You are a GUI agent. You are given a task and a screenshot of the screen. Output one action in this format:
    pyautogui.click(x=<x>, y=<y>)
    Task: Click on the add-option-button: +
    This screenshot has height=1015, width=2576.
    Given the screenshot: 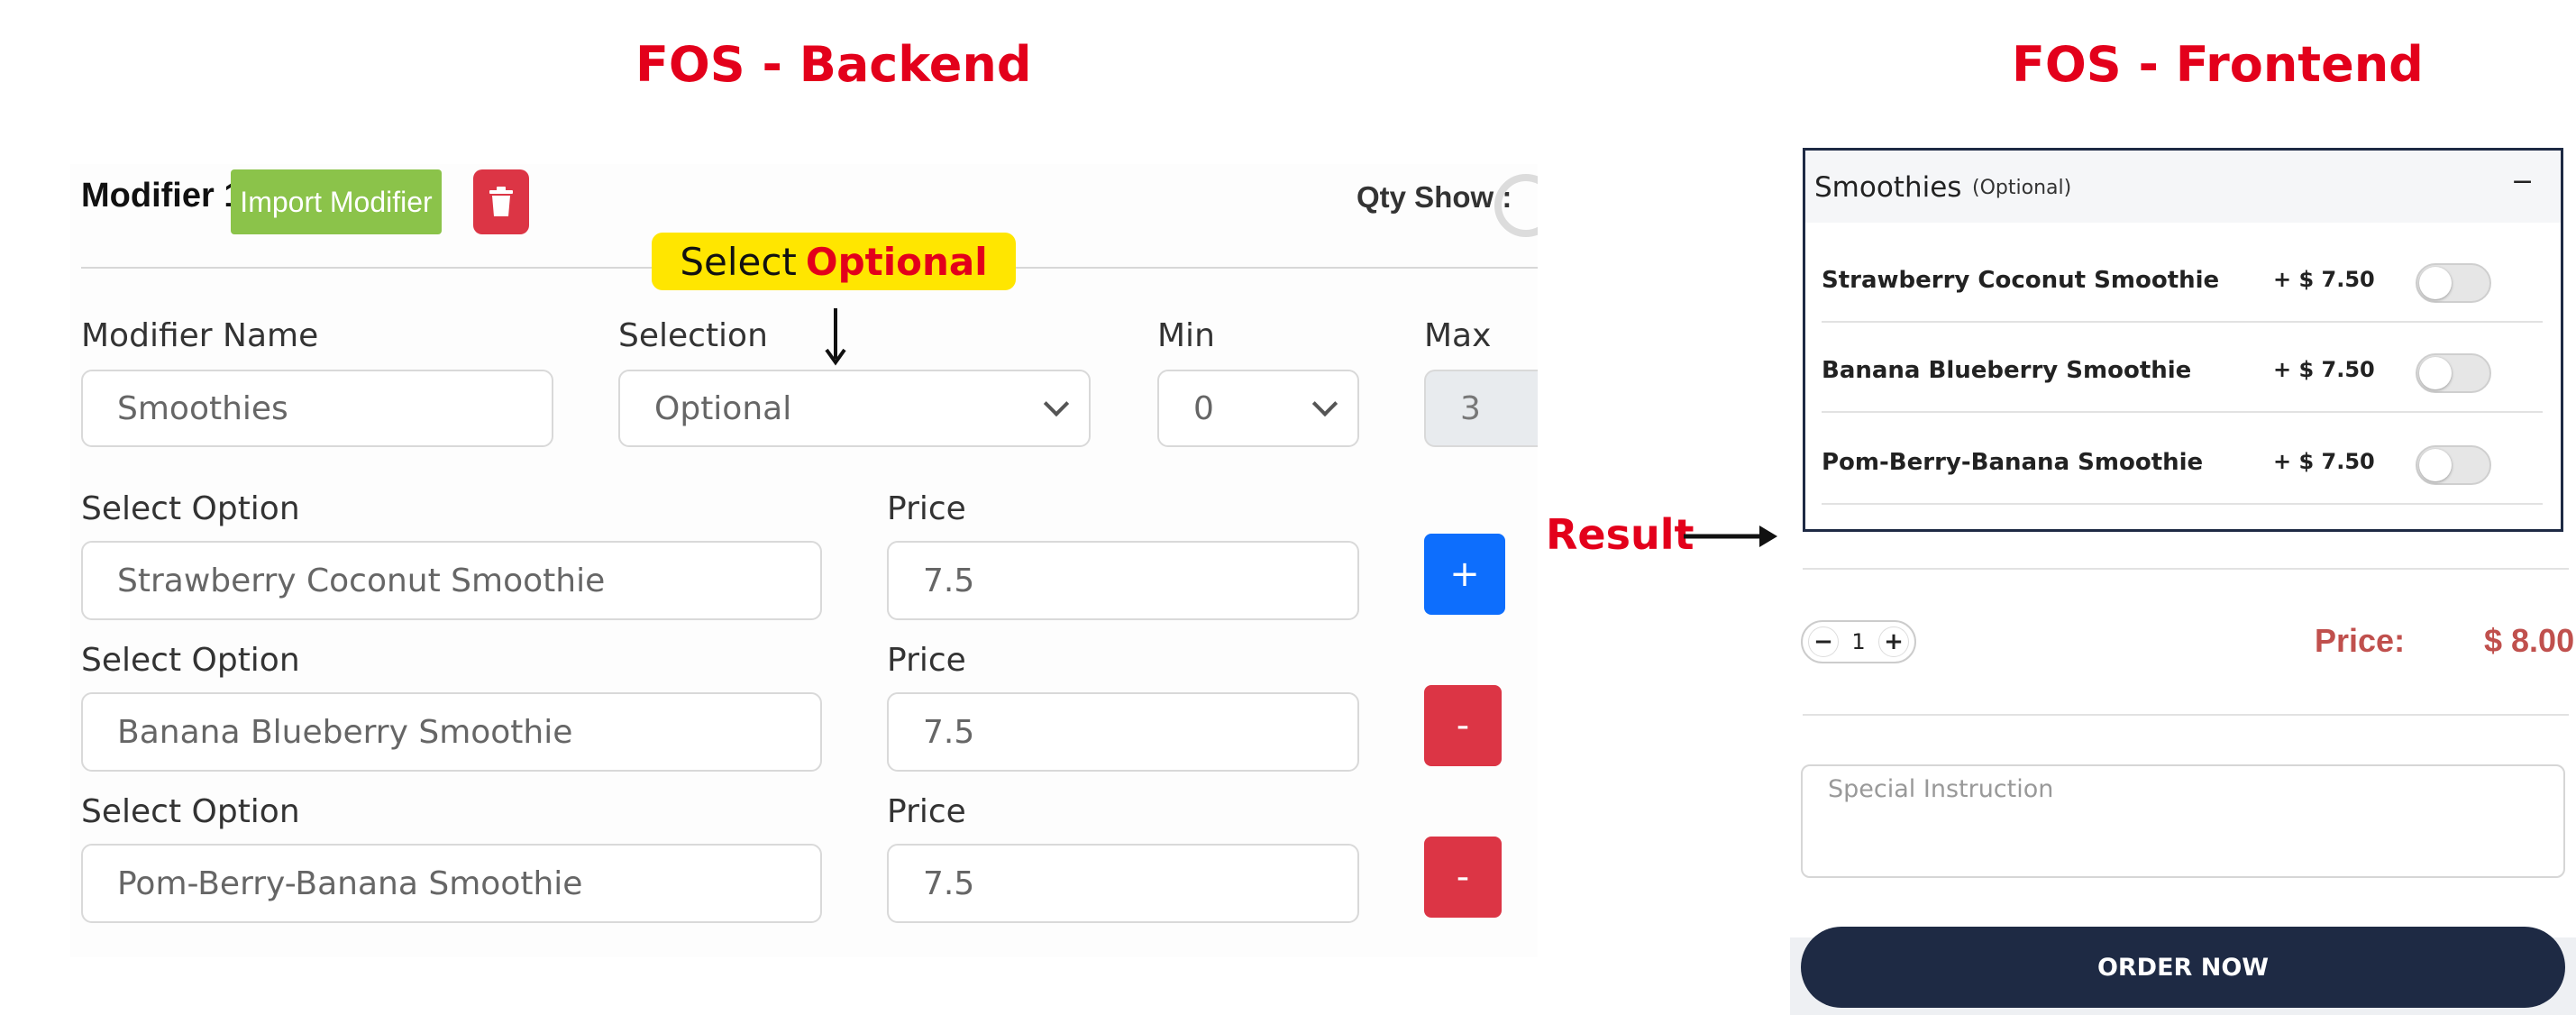 What is the action you would take?
    pyautogui.click(x=1464, y=574)
    